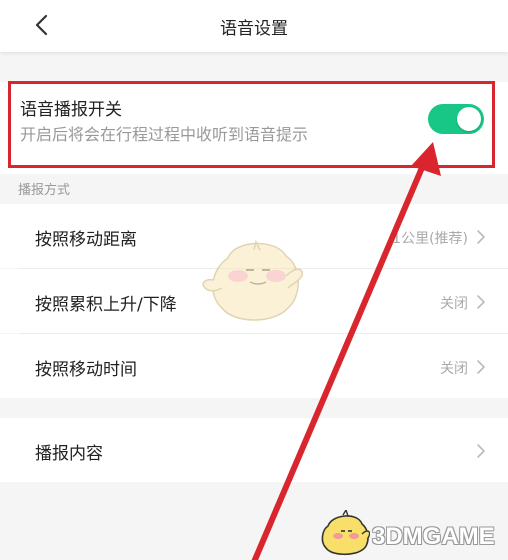 The image size is (508, 560). Describe the element at coordinates (254, 450) in the screenshot. I see `row-broadcast-content: 播报内容` at that location.